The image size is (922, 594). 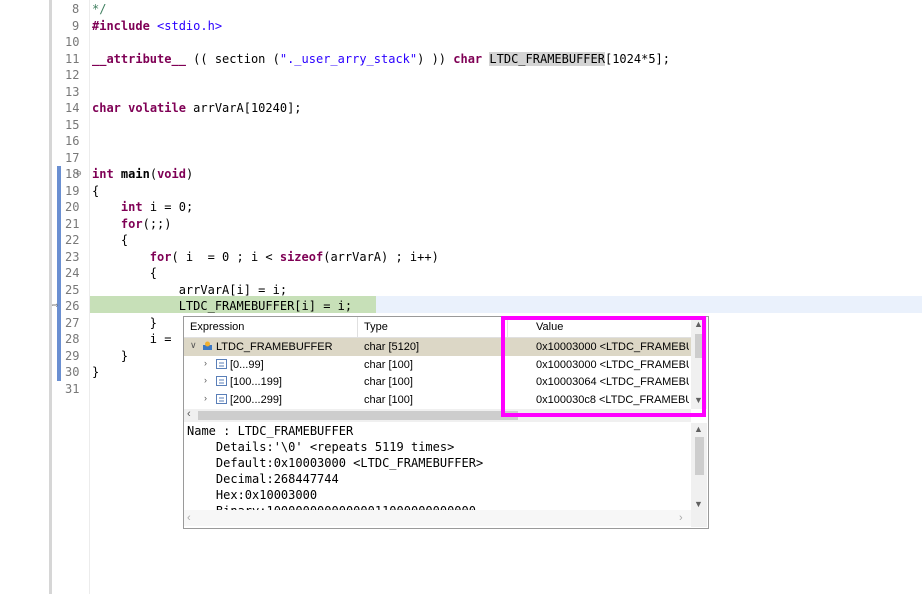 I want to click on line-number: 30, so click(x=72, y=372).